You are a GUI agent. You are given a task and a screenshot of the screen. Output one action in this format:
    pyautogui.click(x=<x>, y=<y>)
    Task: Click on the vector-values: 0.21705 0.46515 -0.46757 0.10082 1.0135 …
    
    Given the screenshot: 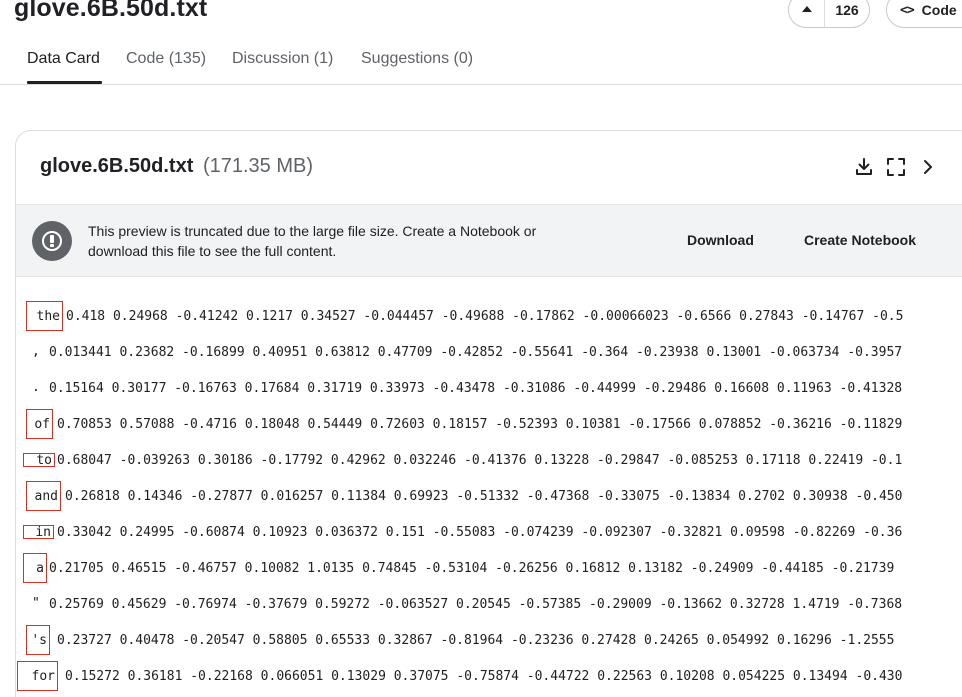 What is the action you would take?
    pyautogui.click(x=472, y=568)
    